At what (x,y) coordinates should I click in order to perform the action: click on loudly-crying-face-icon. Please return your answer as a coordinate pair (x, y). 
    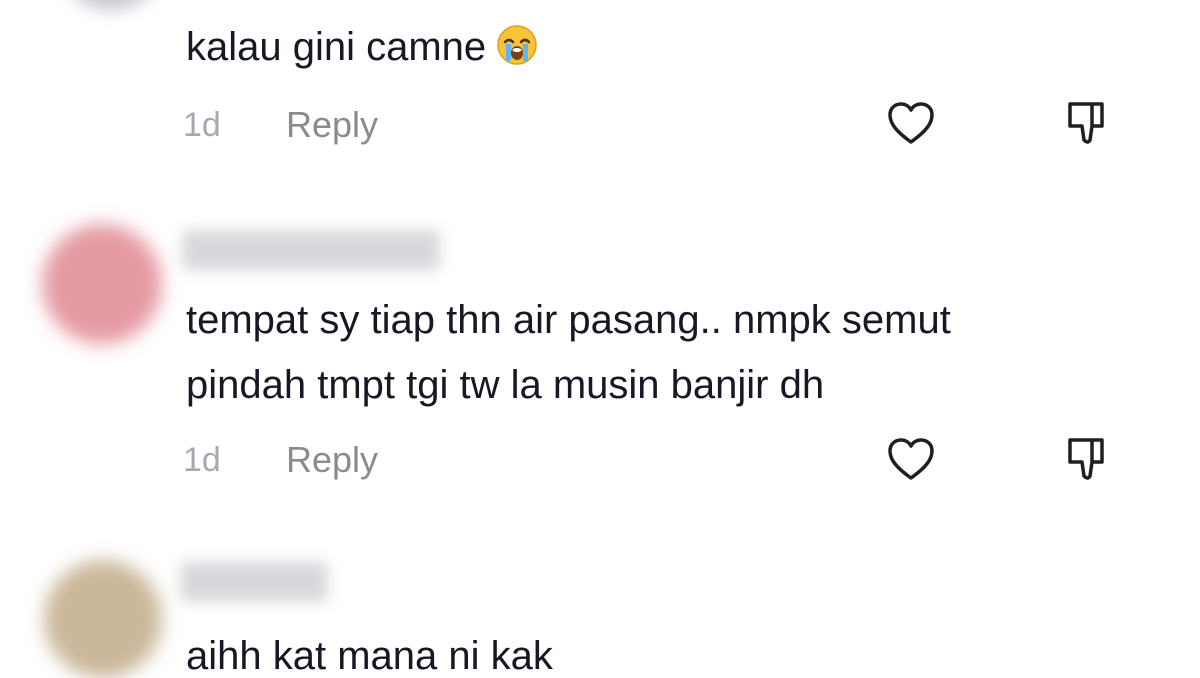
    Looking at the image, I should click on (517, 45).